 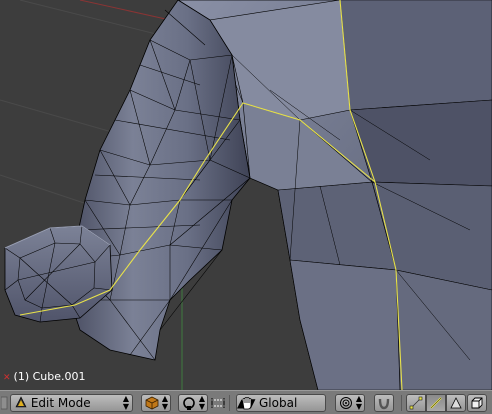 I want to click on x-axis-line, so click(x=125, y=10).